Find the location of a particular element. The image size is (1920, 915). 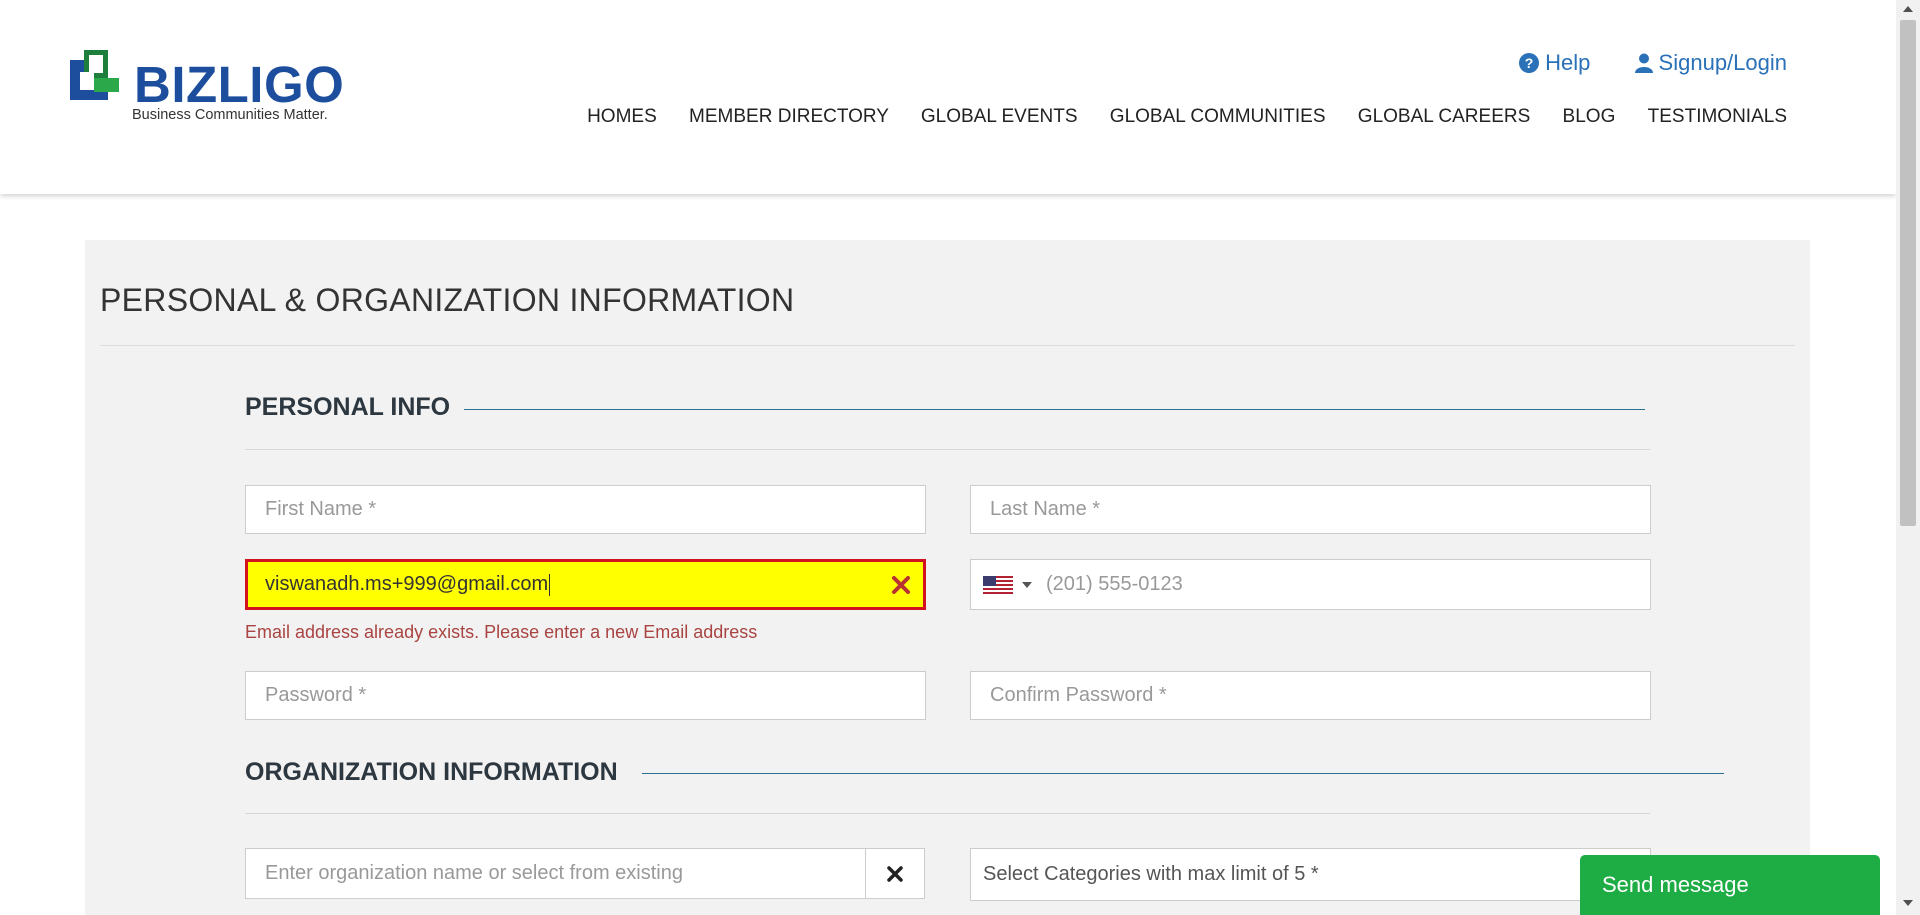

signup-login-link: Signup/Login is located at coordinates (1710, 63).